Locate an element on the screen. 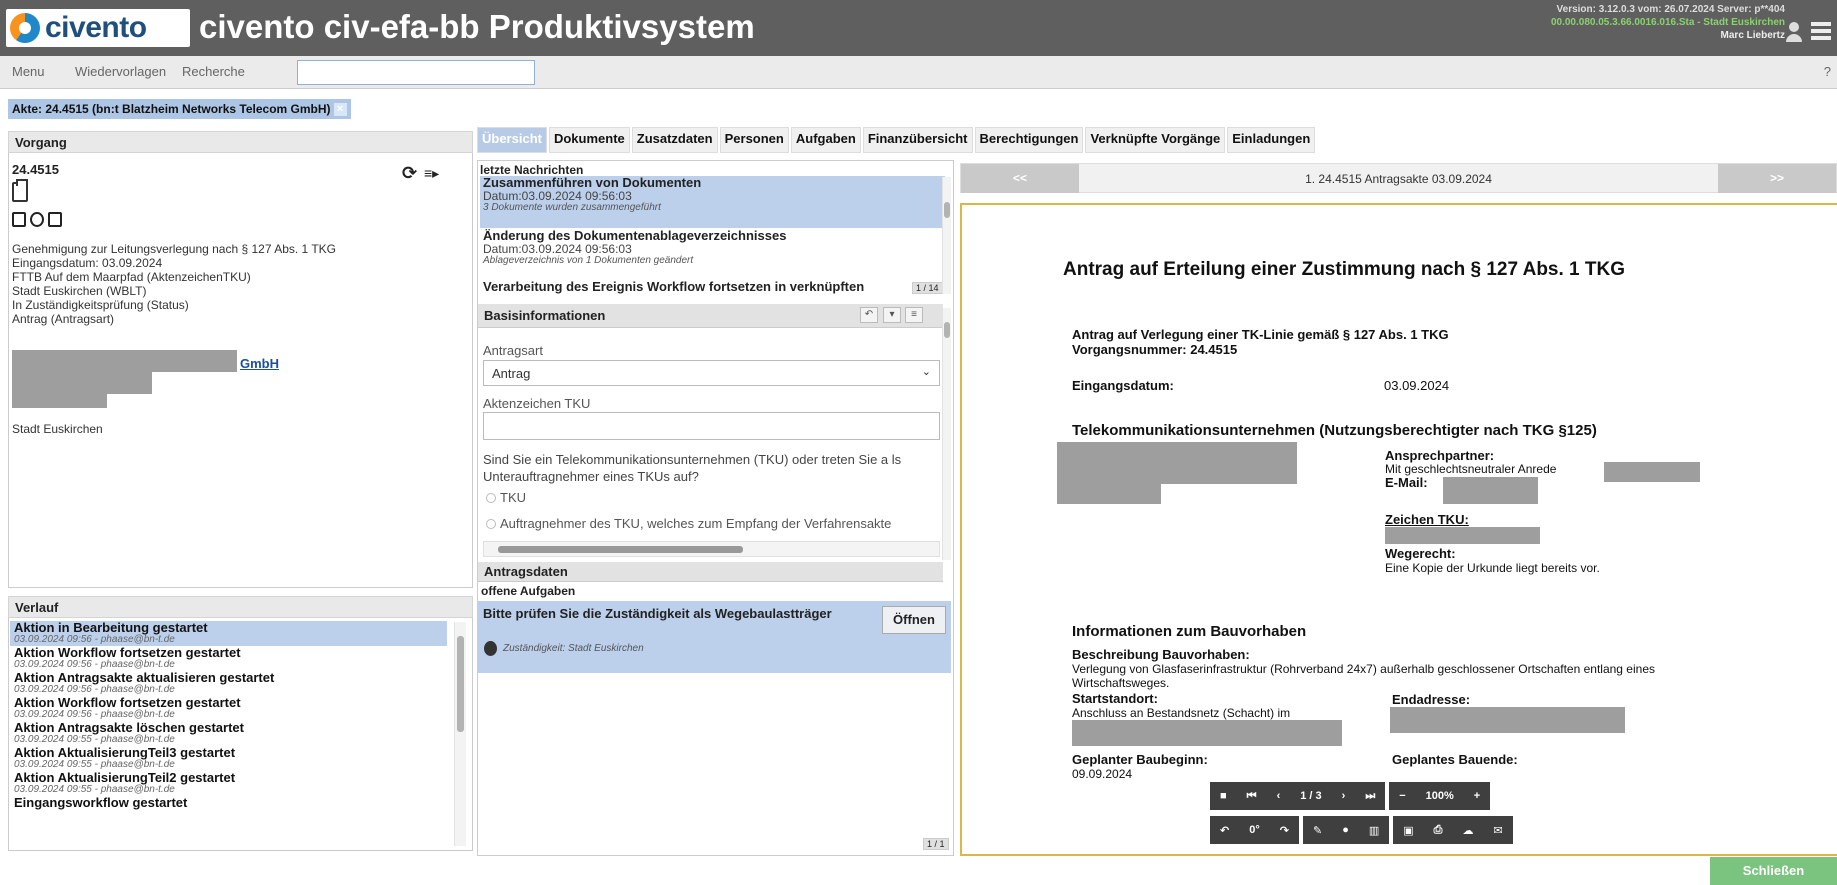  form-horizontal-scrollbar is located at coordinates (711, 549).